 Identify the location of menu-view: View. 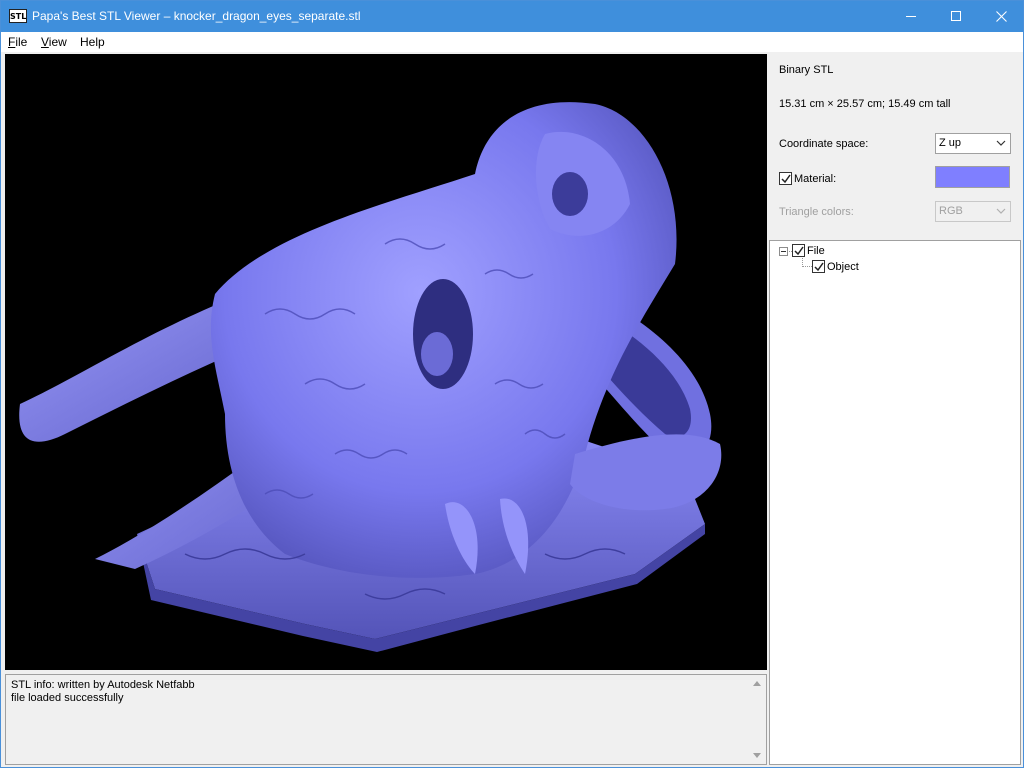
(54, 42).